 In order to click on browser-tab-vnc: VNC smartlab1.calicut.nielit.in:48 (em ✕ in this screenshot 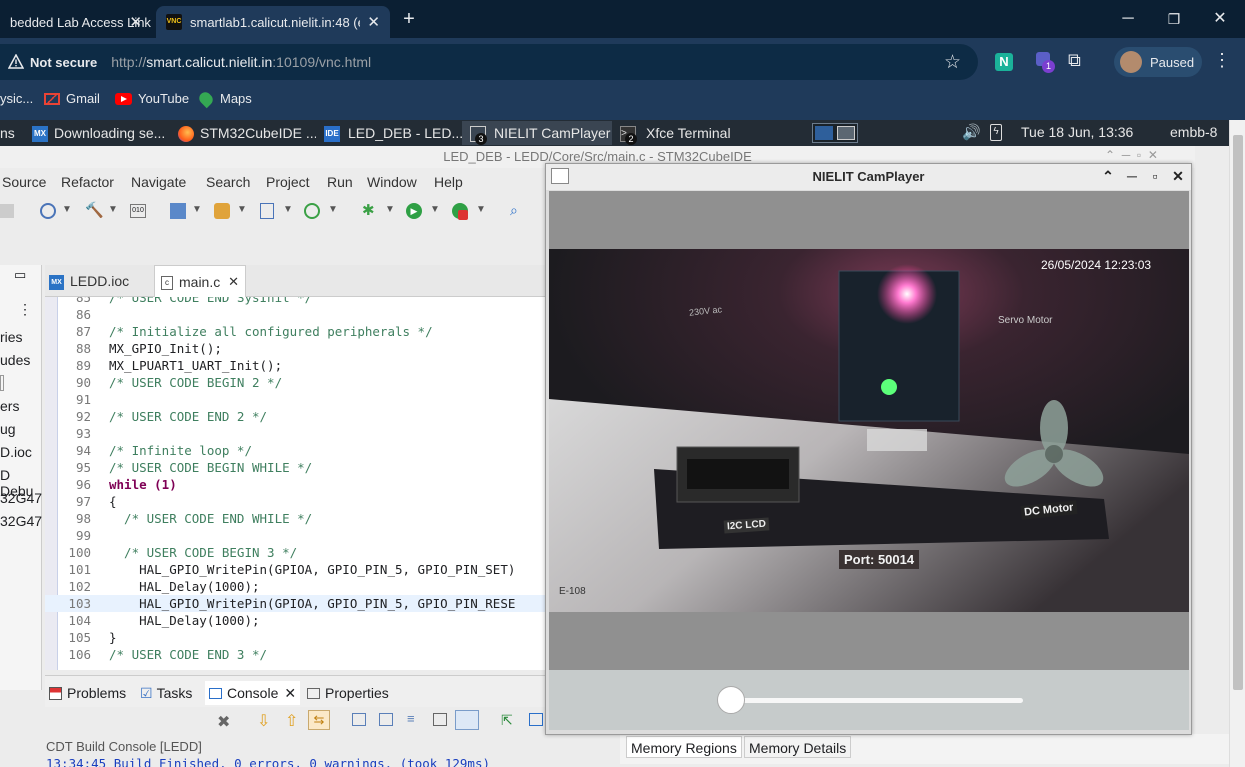, I will do `click(273, 22)`.